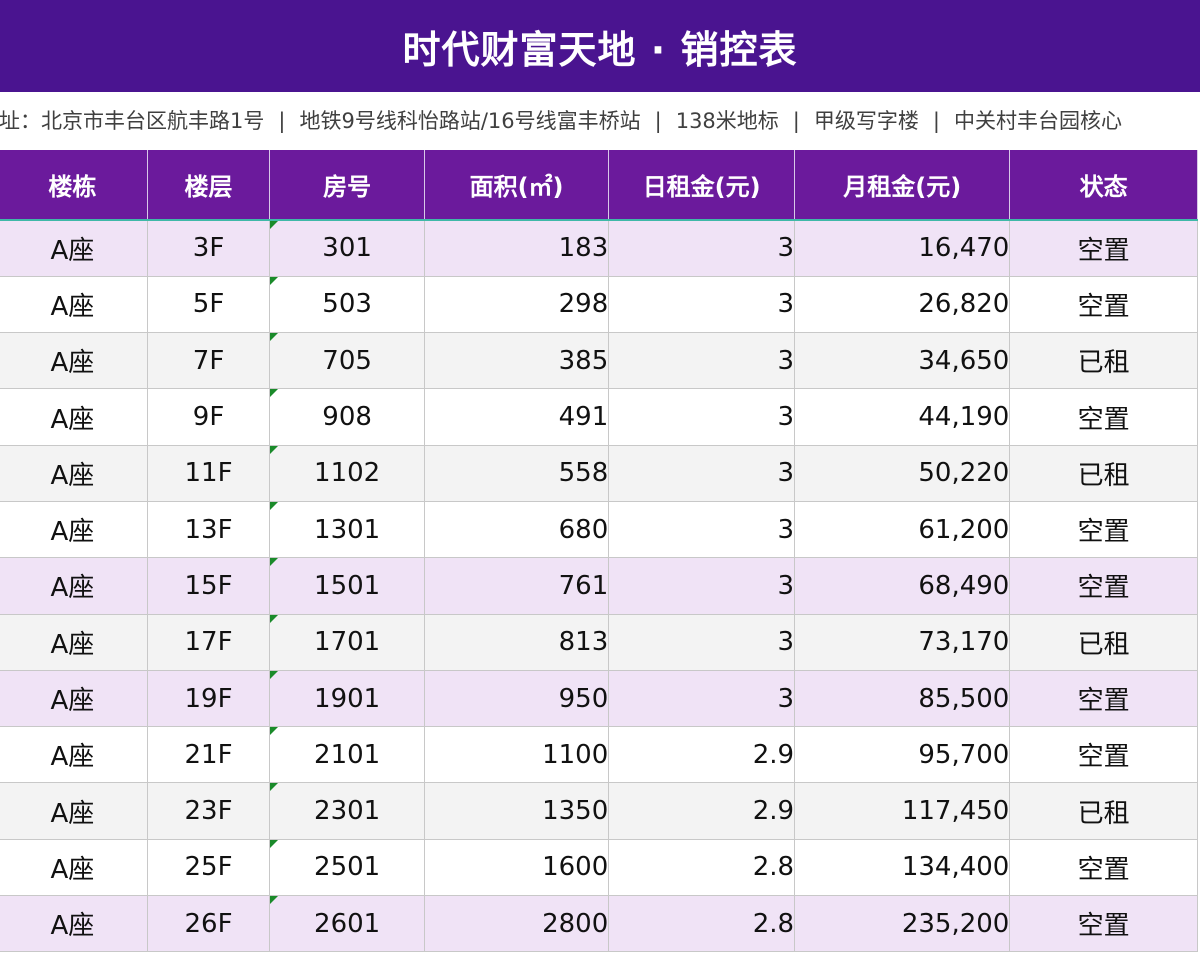 Image resolution: width=1200 pixels, height=955 pixels. Describe the element at coordinates (74, 185) in the screenshot. I see `header-building: 楼栋` at that location.